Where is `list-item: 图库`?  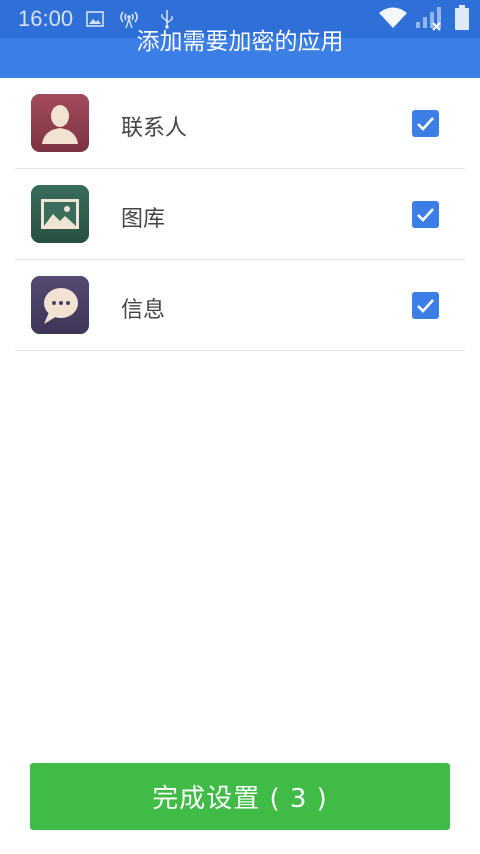 list-item: 图库 is located at coordinates (240, 214).